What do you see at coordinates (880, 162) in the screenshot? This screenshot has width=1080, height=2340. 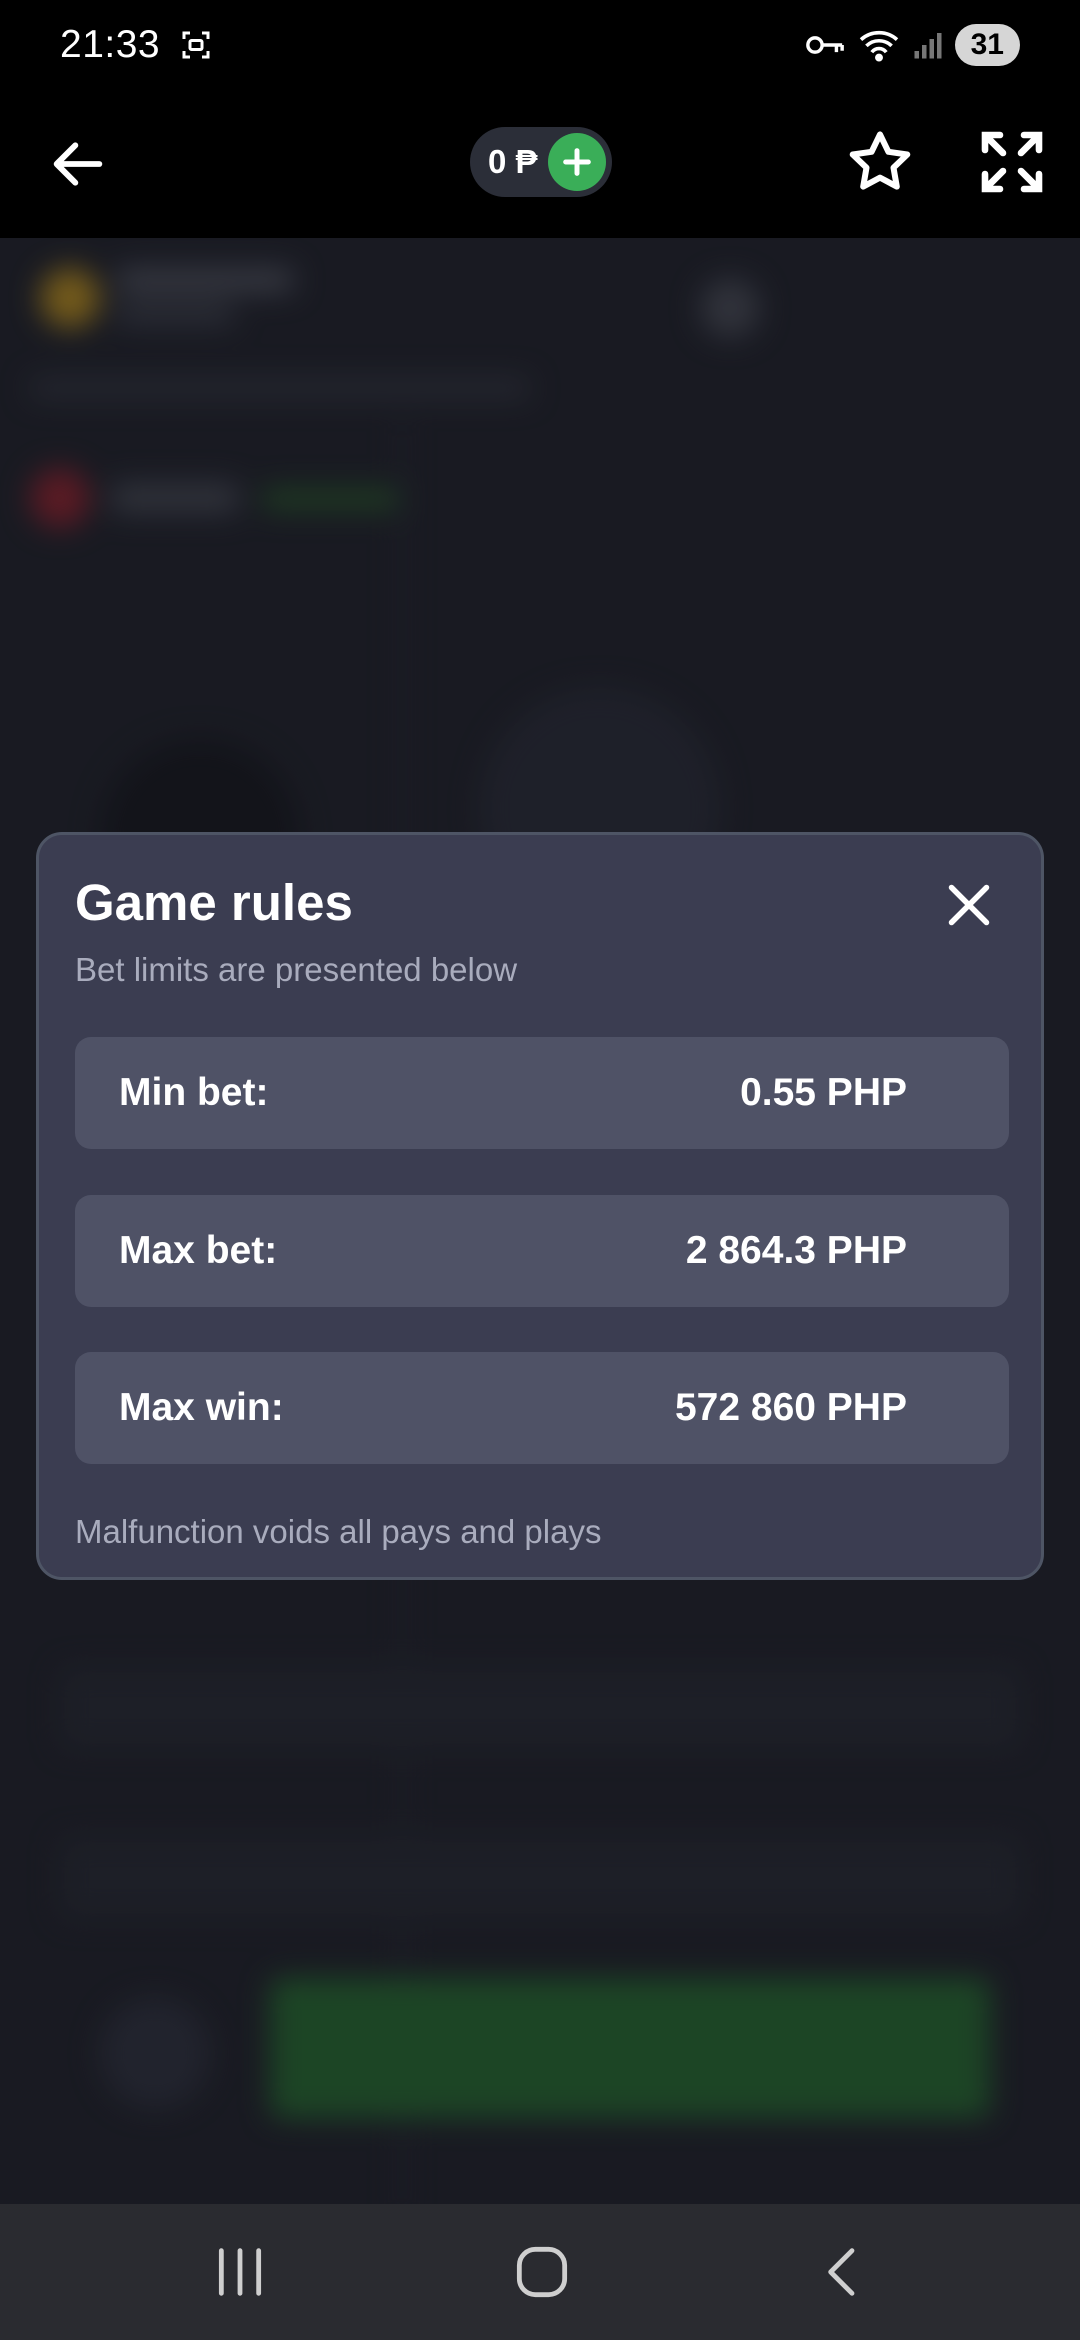 I see `star-icon` at bounding box center [880, 162].